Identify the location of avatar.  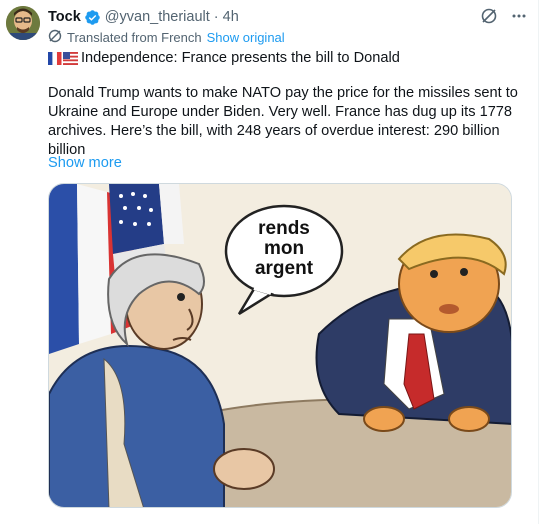
(23, 23).